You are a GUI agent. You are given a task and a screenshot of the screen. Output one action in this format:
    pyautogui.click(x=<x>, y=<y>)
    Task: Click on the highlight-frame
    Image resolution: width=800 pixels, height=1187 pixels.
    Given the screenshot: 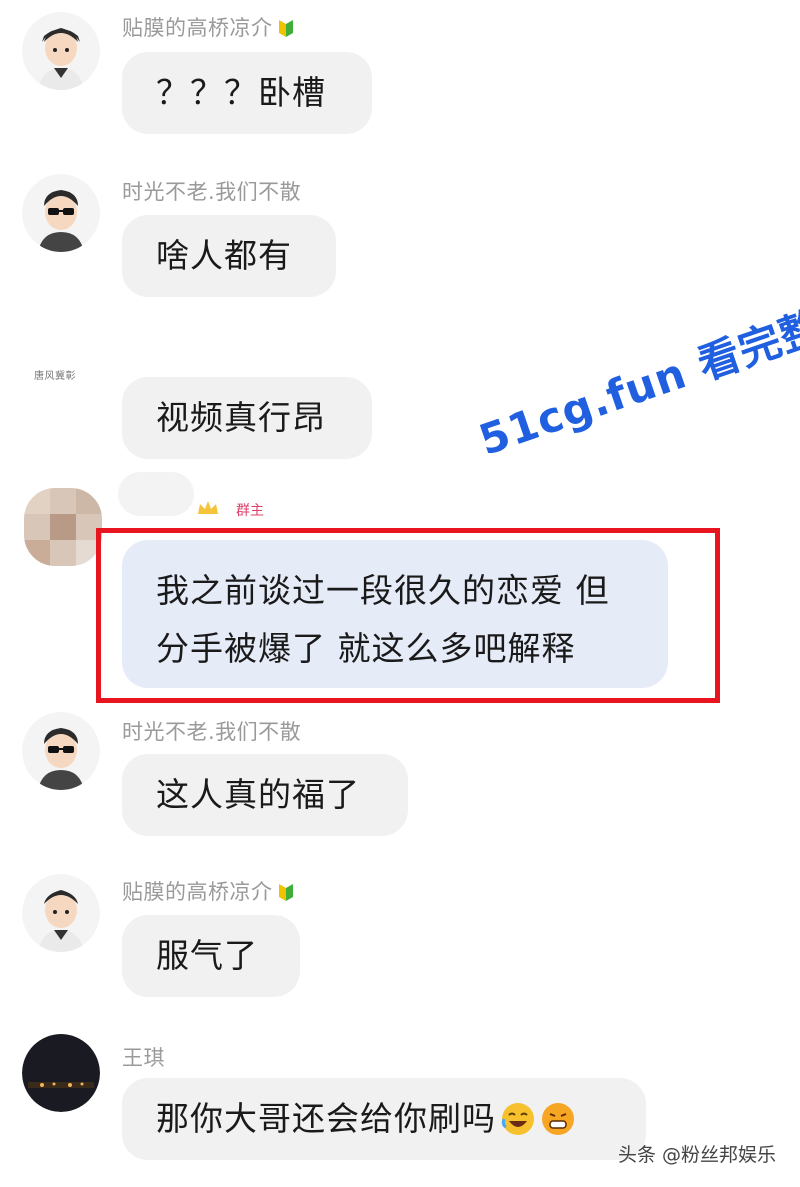 What is the action you would take?
    pyautogui.click(x=408, y=615)
    